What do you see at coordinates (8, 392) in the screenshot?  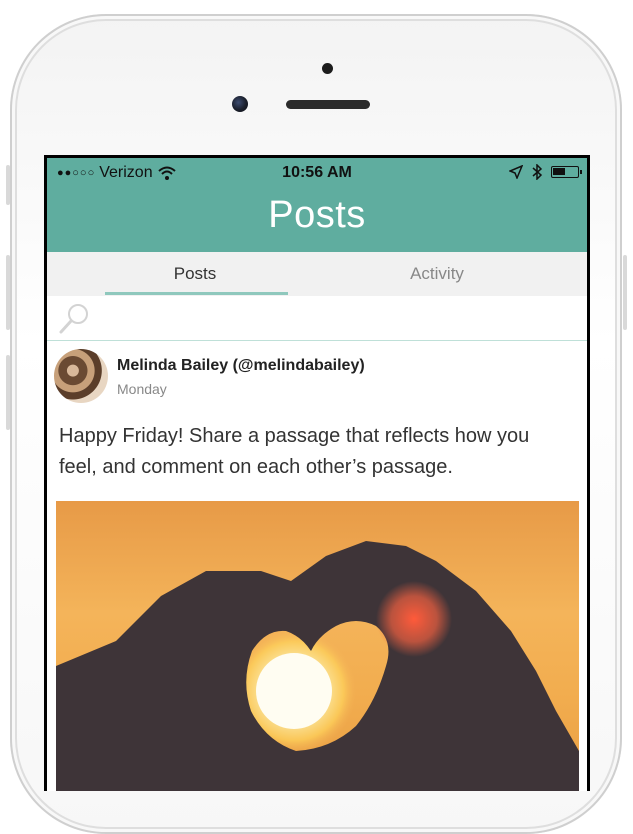 I see `volume-down-button` at bounding box center [8, 392].